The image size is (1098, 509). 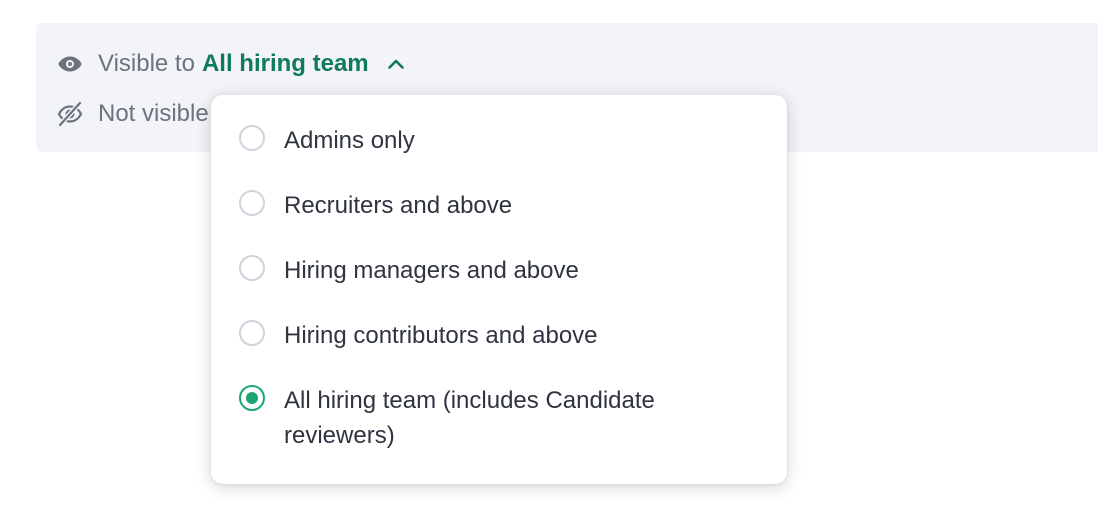 I want to click on radio-hiring-managers-and-above, so click(x=252, y=268).